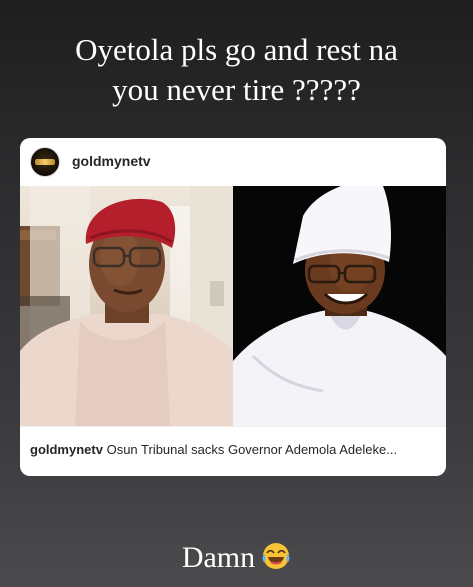 Image resolution: width=473 pixels, height=587 pixels. I want to click on avatar, so click(45, 162).